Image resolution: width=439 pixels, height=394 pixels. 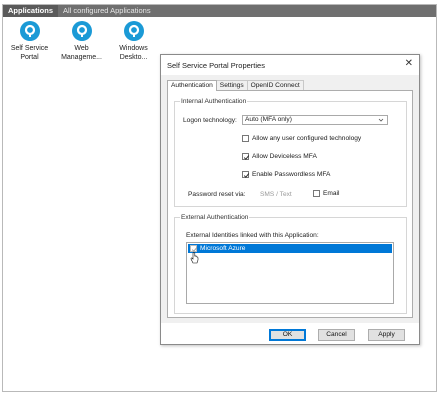 What do you see at coordinates (192, 85) in the screenshot?
I see `tab-authentication: Authentication` at bounding box center [192, 85].